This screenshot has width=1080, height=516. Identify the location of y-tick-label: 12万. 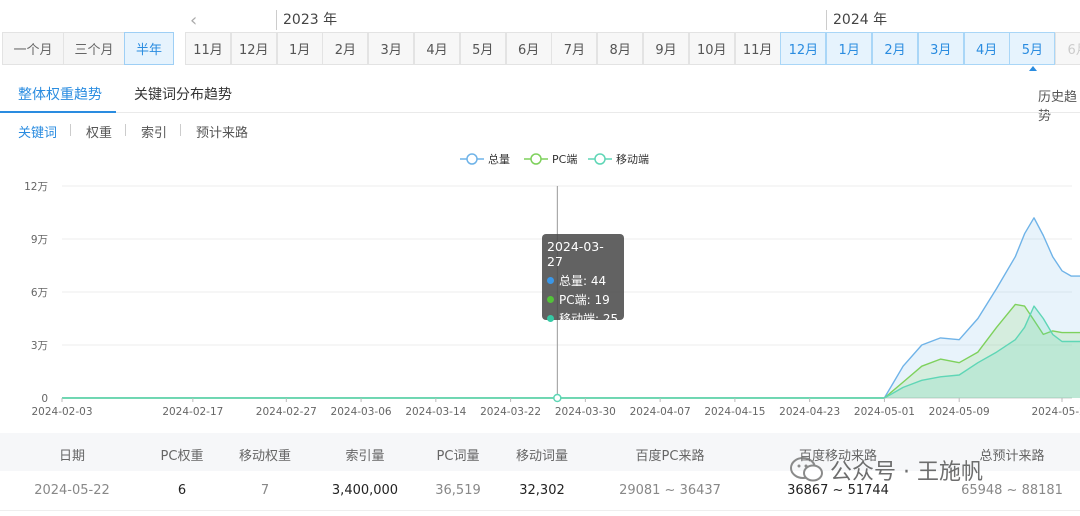
(36, 187).